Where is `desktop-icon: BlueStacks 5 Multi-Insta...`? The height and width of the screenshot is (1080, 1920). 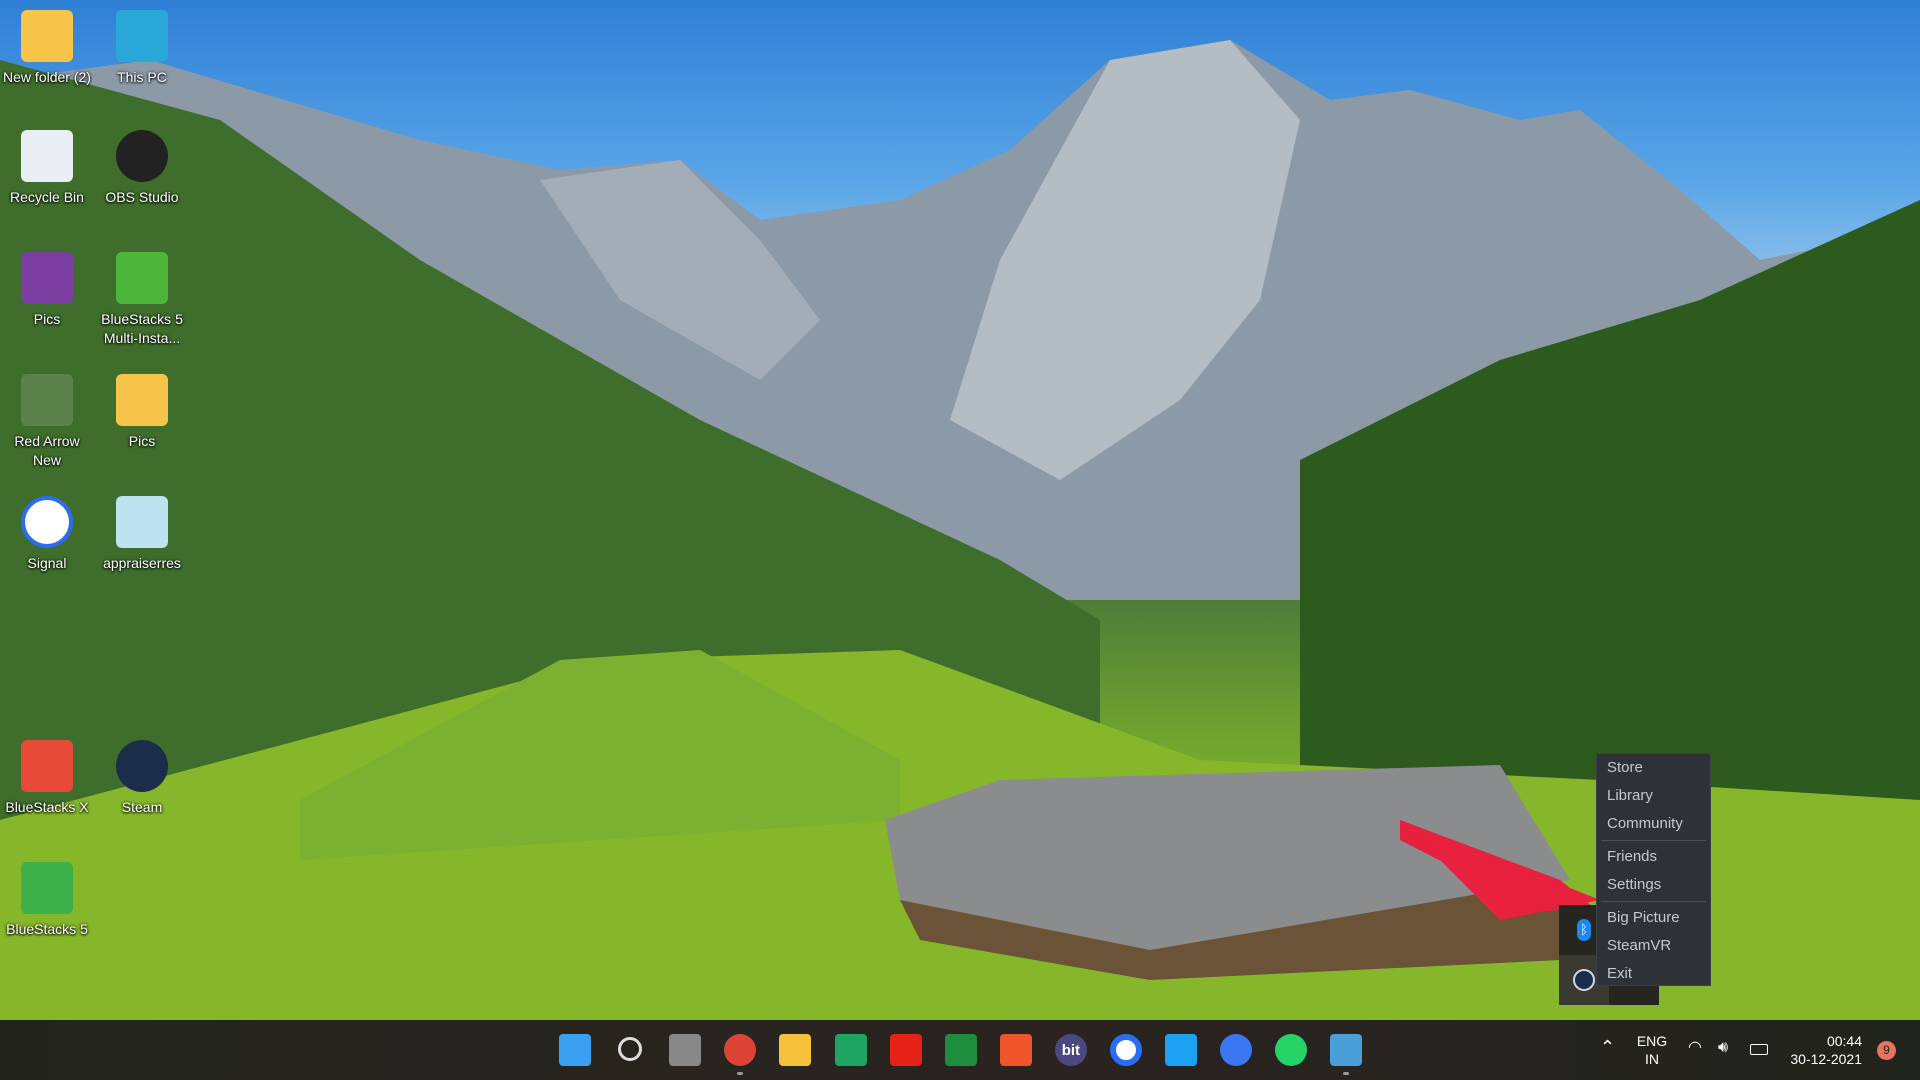 desktop-icon: BlueStacks 5 Multi-Insta... is located at coordinates (142, 300).